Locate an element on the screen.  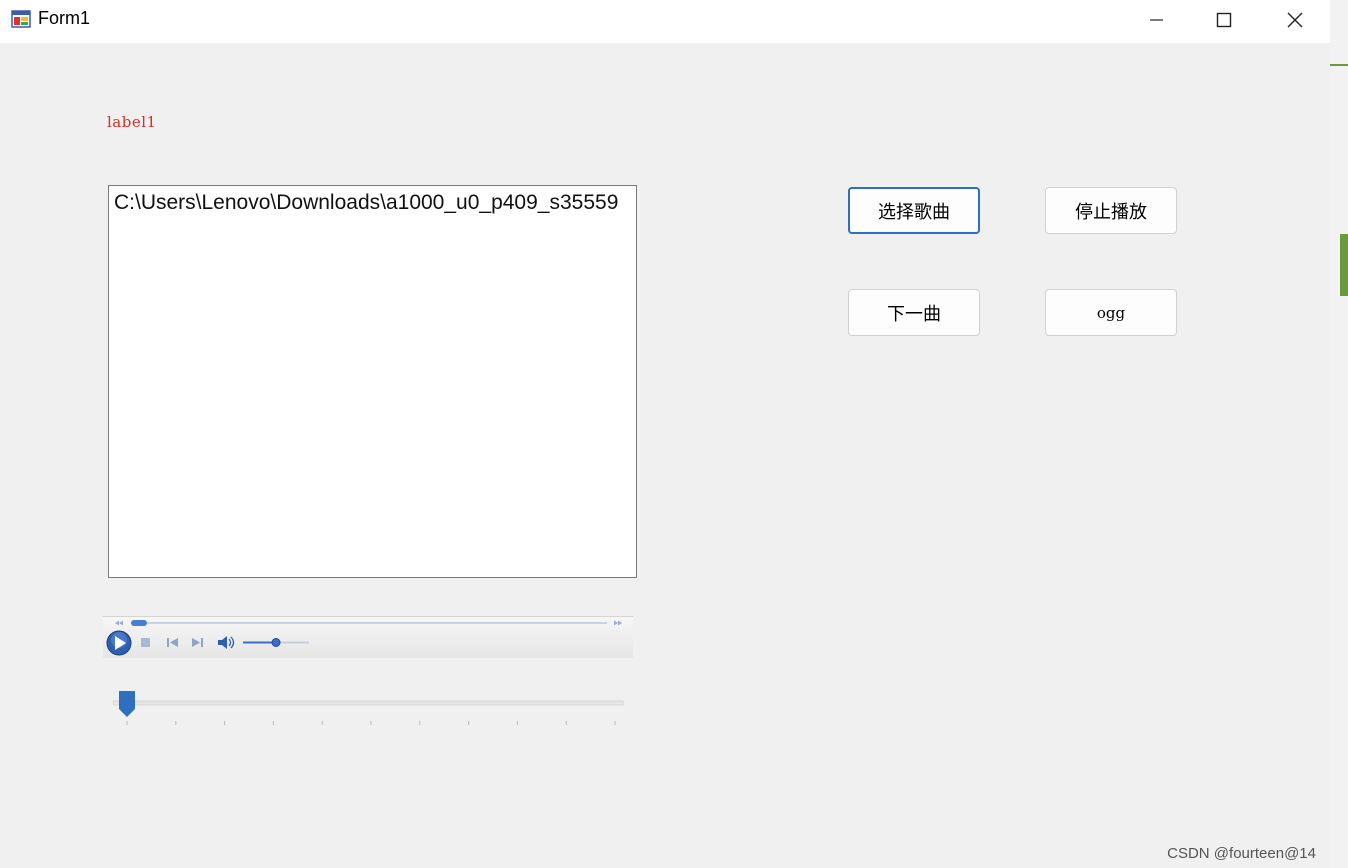
maximize-button is located at coordinates (1224, 20).